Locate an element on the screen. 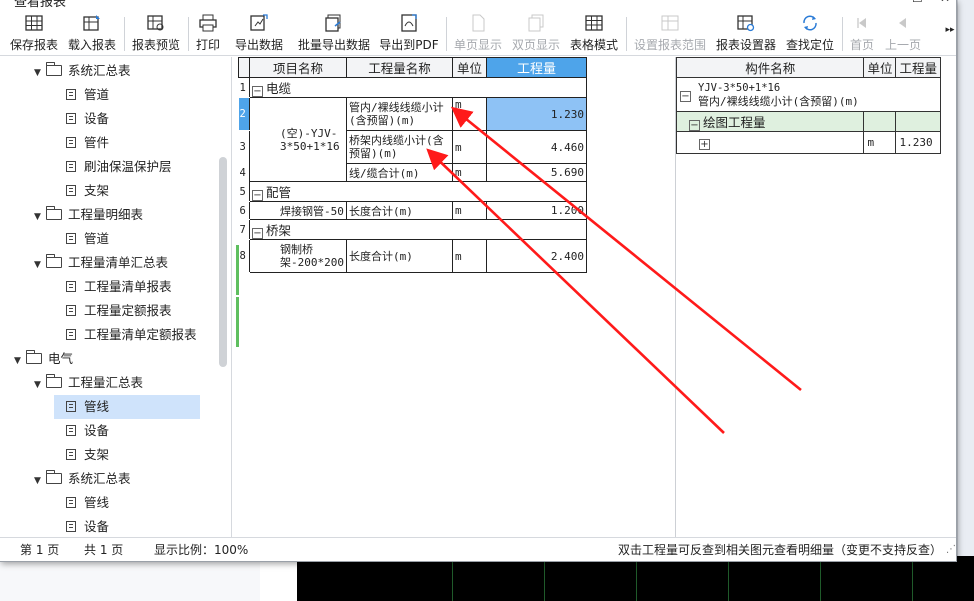 The height and width of the screenshot is (601, 974). tree-item: 工程量定额报表 is located at coordinates (113, 311).